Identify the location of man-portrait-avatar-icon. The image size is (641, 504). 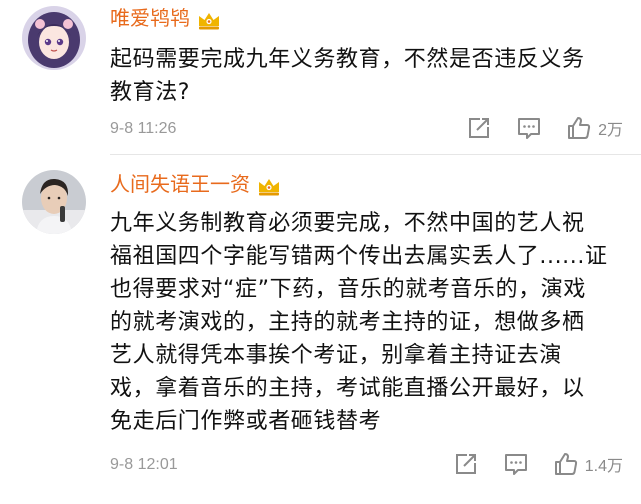
(54, 202).